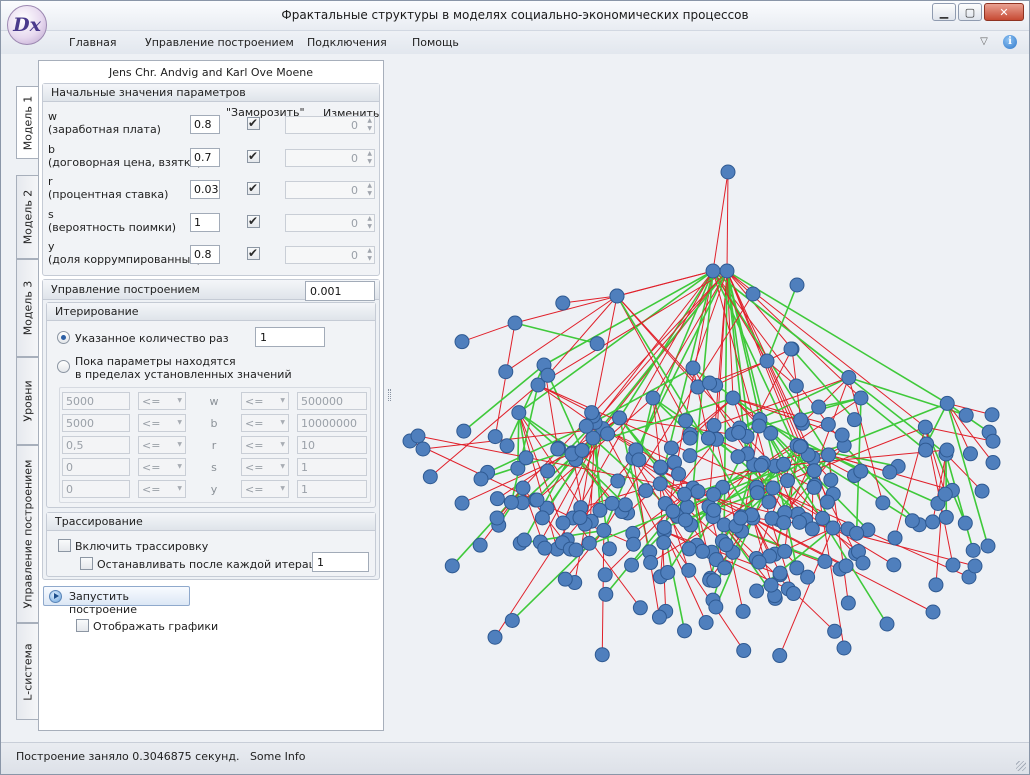 Image resolution: width=1030 pixels, height=775 pixels. Describe the element at coordinates (128, 756) in the screenshot. I see `status-message: Построение заняло 0.3046875 секунд.` at that location.